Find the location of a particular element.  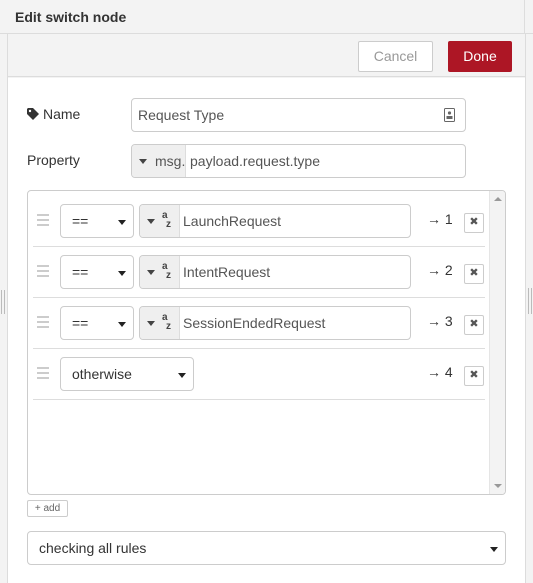

rule-row: == az LaunchRequest → 1 ✖ is located at coordinates (259, 221).